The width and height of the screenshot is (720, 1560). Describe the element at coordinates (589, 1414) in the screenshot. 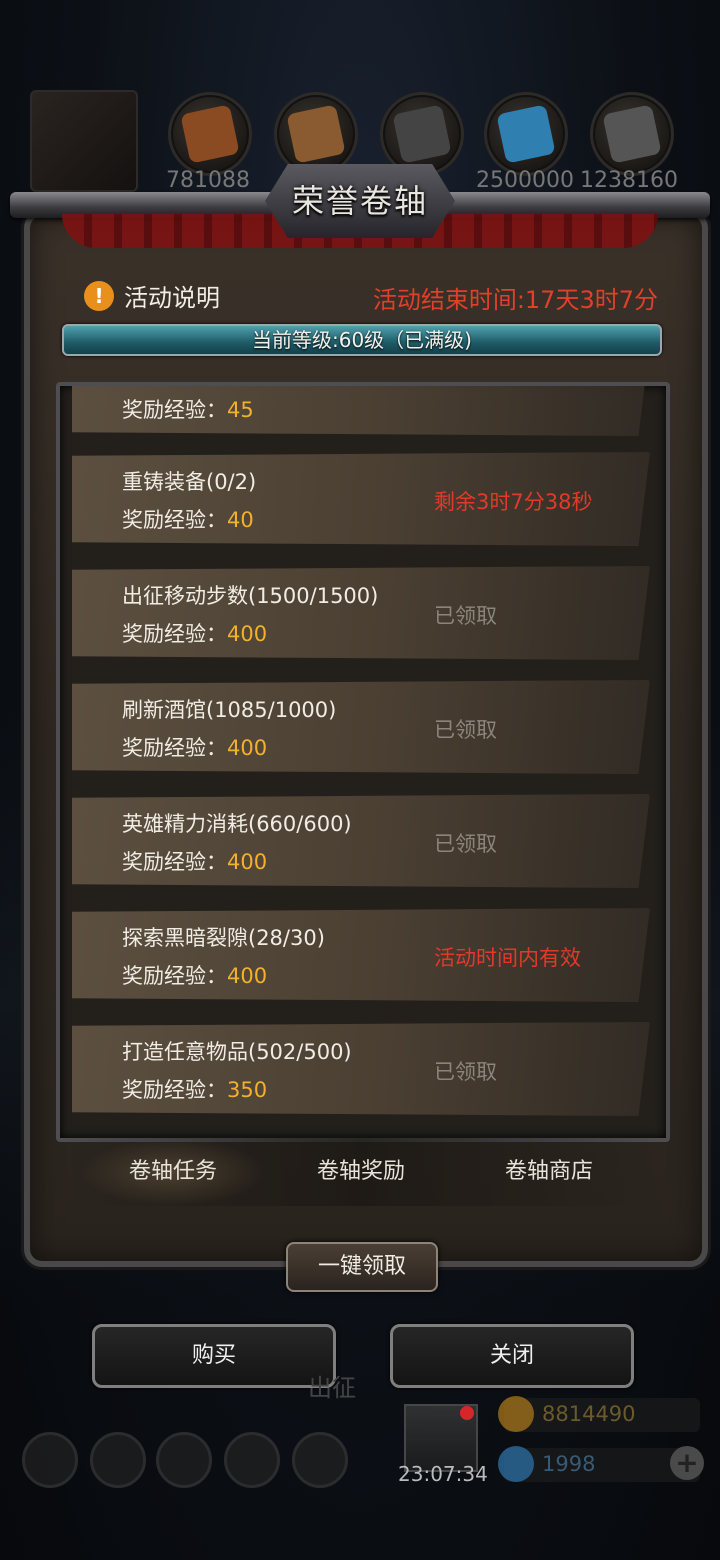

I see `gold-amount: 8814490` at that location.